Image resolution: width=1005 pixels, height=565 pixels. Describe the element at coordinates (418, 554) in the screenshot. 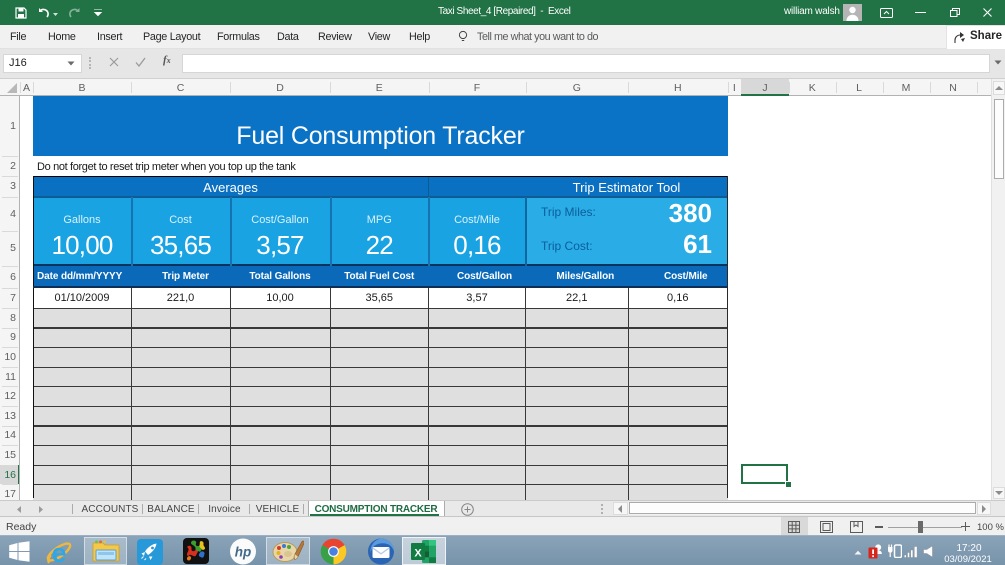

I see `svg-text: X` at that location.